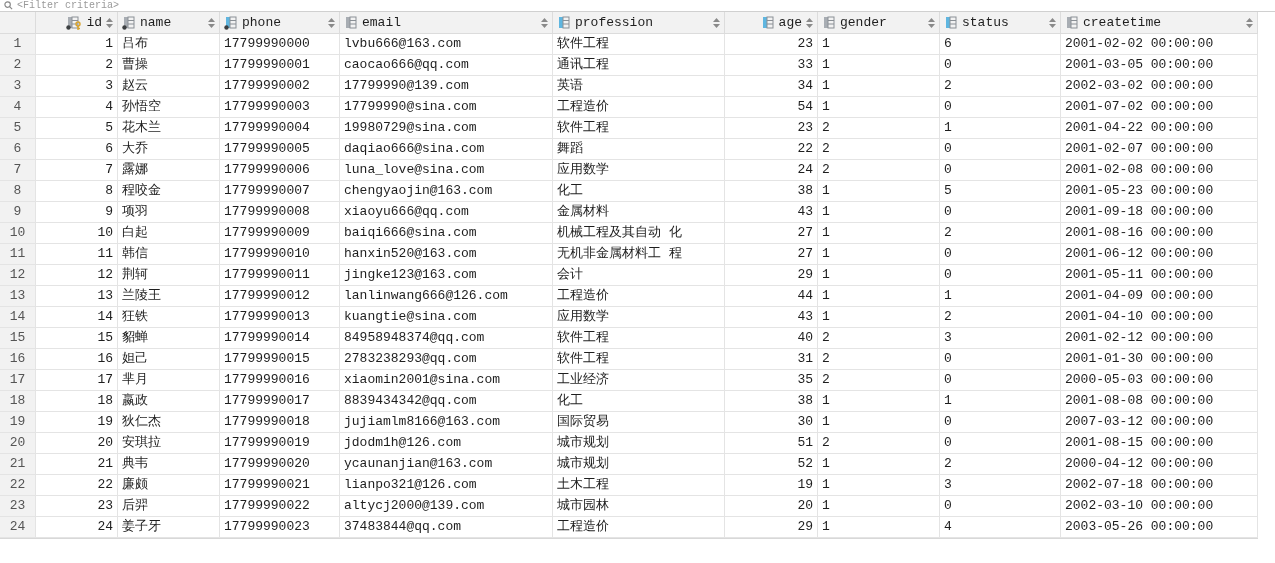  What do you see at coordinates (639, 485) in the screenshot?
I see `table-cell: 土木工程` at bounding box center [639, 485].